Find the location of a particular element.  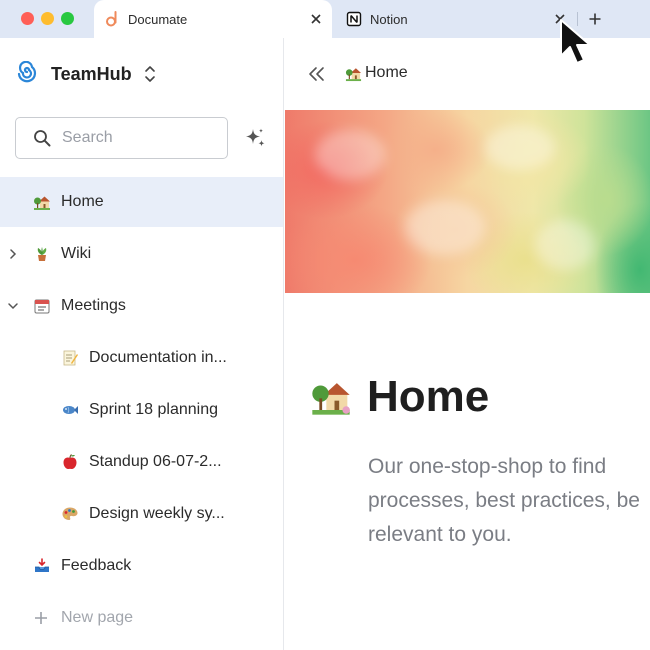

sidebar-item-feedback: Feedback is located at coordinates (141, 566).